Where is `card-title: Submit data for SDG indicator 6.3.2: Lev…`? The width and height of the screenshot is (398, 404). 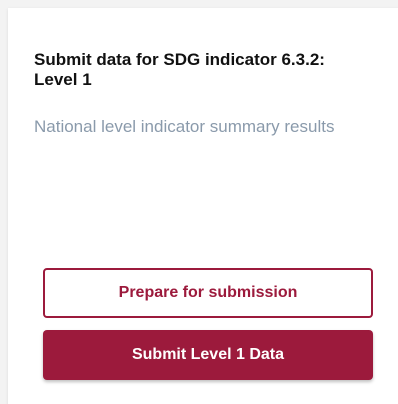 card-title: Submit data for SDG indicator 6.3.2: Lev… is located at coordinates (179, 70).